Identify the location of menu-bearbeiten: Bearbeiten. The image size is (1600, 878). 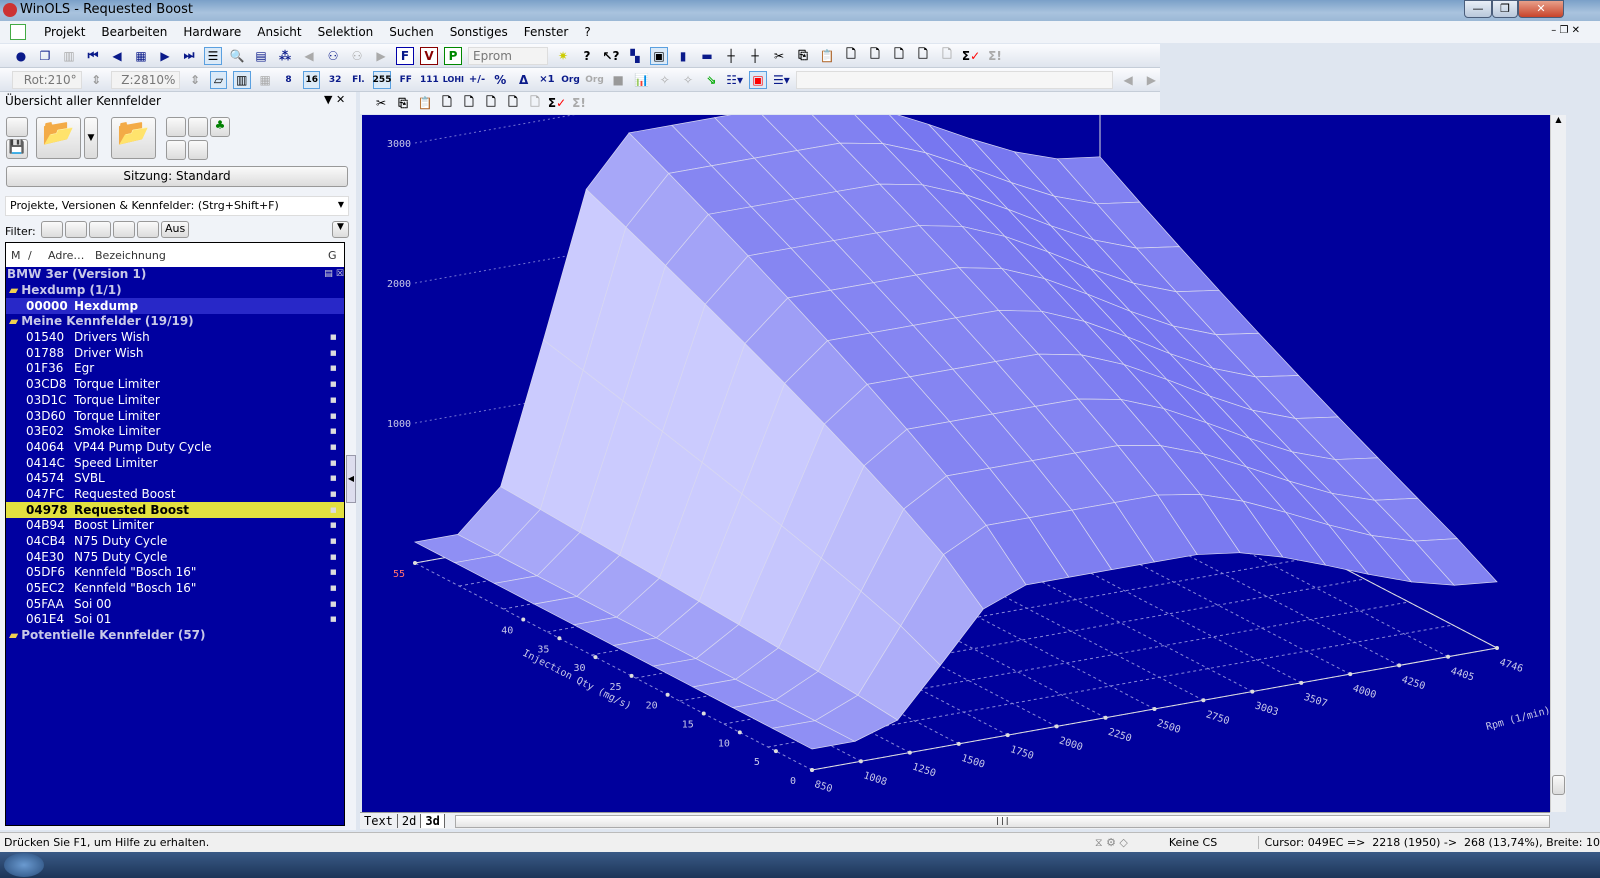
(134, 32).